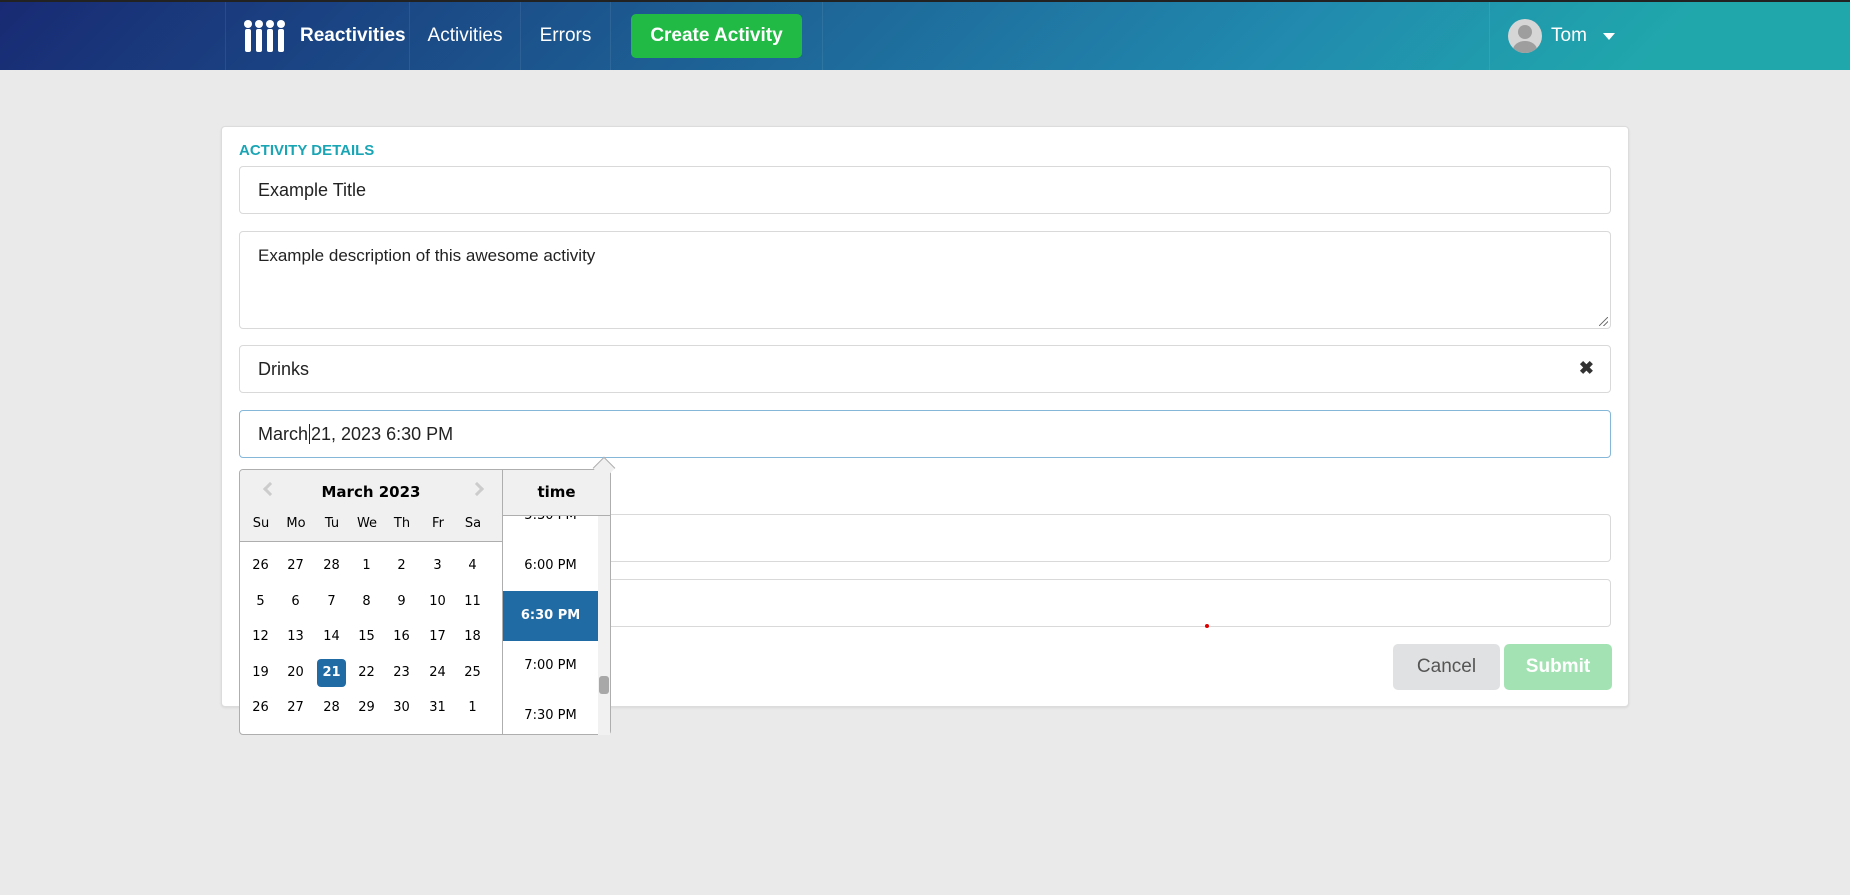 This screenshot has height=895, width=1850. Describe the element at coordinates (331, 637) in the screenshot. I see `calendar-day: 14` at that location.